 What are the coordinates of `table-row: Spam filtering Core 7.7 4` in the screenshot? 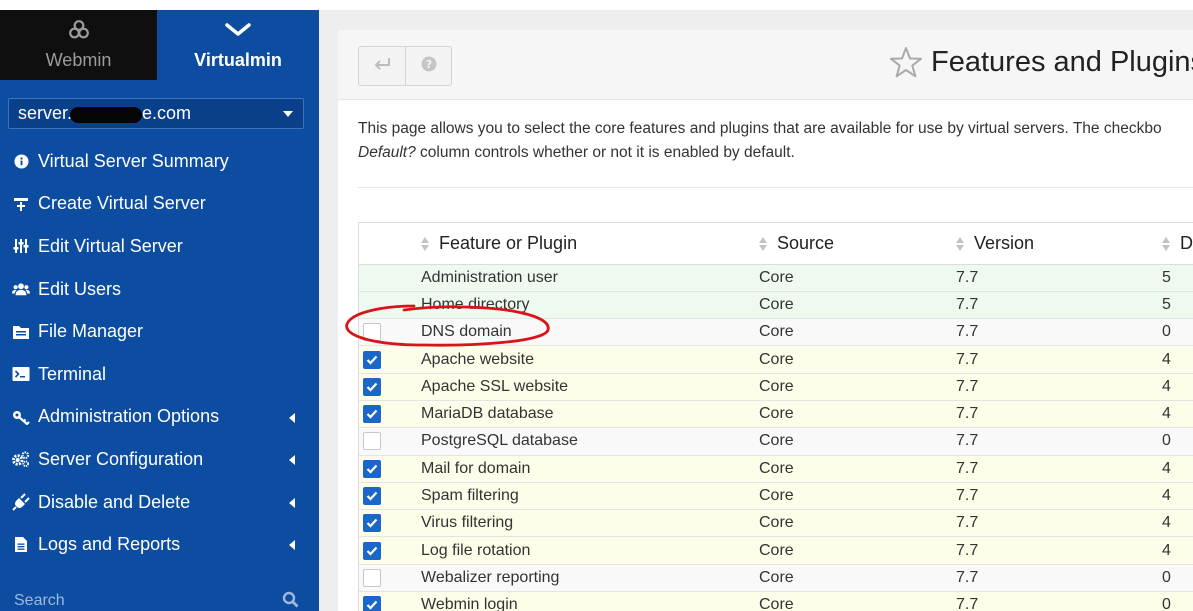 It's located at (776, 496).